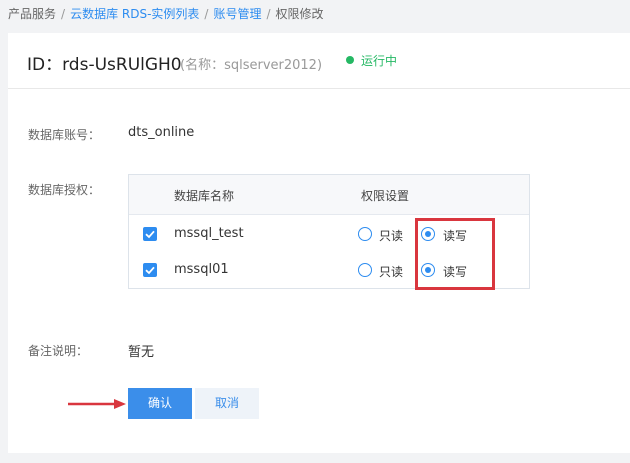 This screenshot has width=630, height=463. I want to click on account-value: dts_online, so click(161, 132).